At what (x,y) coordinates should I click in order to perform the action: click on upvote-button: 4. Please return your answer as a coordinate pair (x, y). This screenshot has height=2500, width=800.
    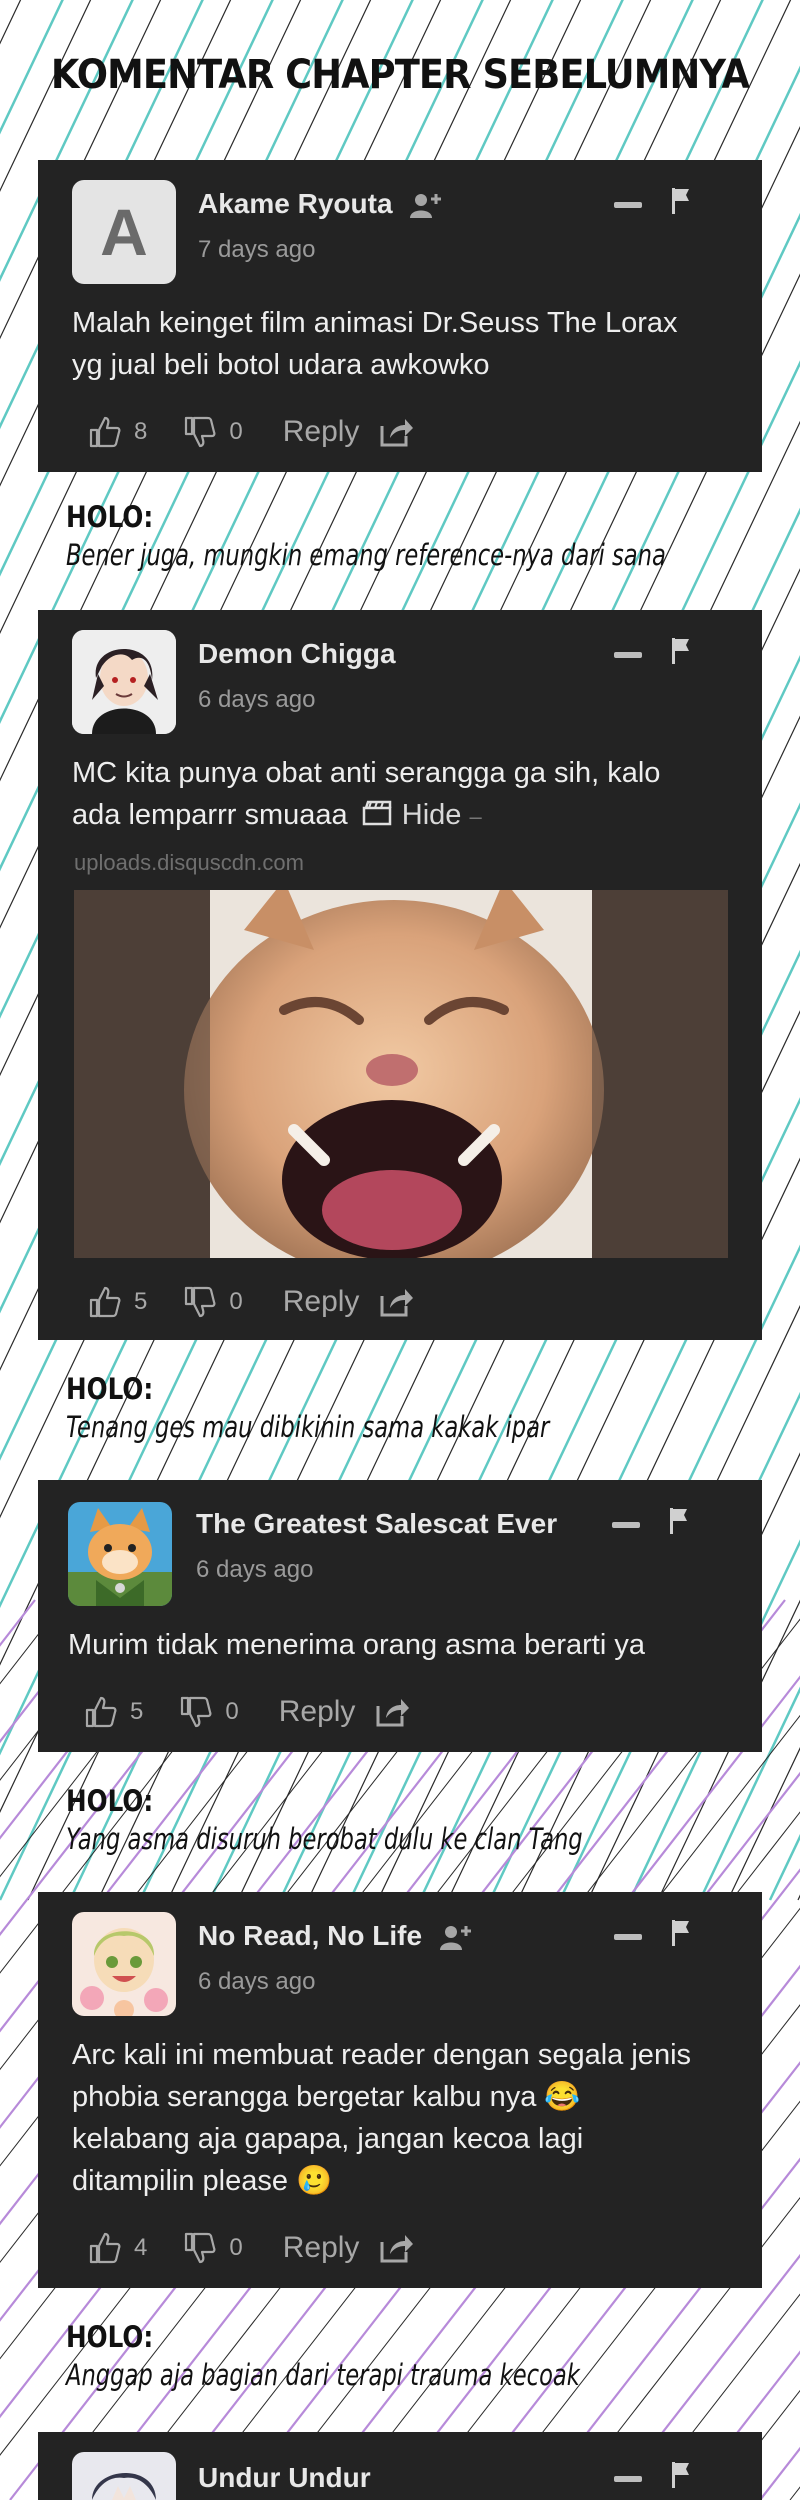
    Looking at the image, I should click on (117, 2248).